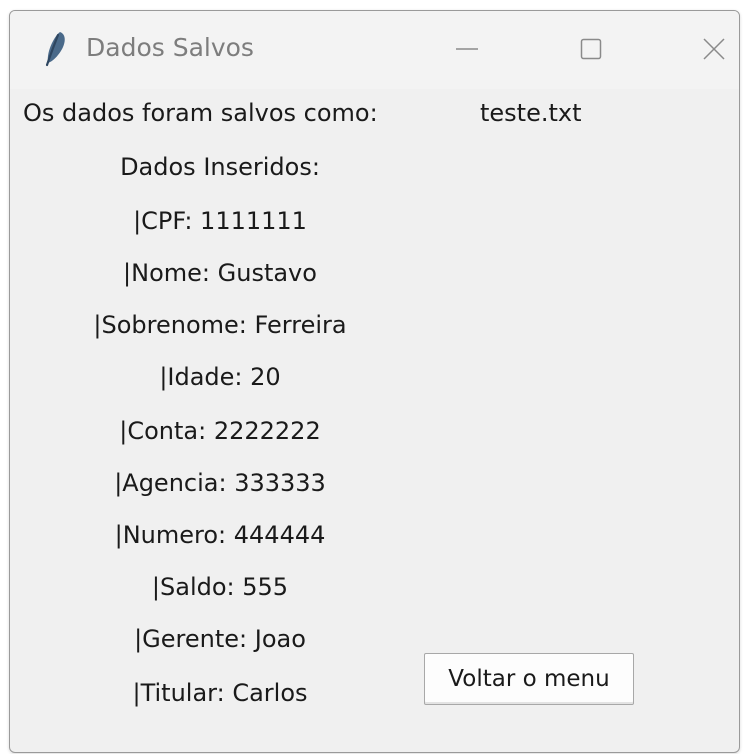  What do you see at coordinates (220, 167) in the screenshot?
I see `data-heading: Dados Inseridos:` at bounding box center [220, 167].